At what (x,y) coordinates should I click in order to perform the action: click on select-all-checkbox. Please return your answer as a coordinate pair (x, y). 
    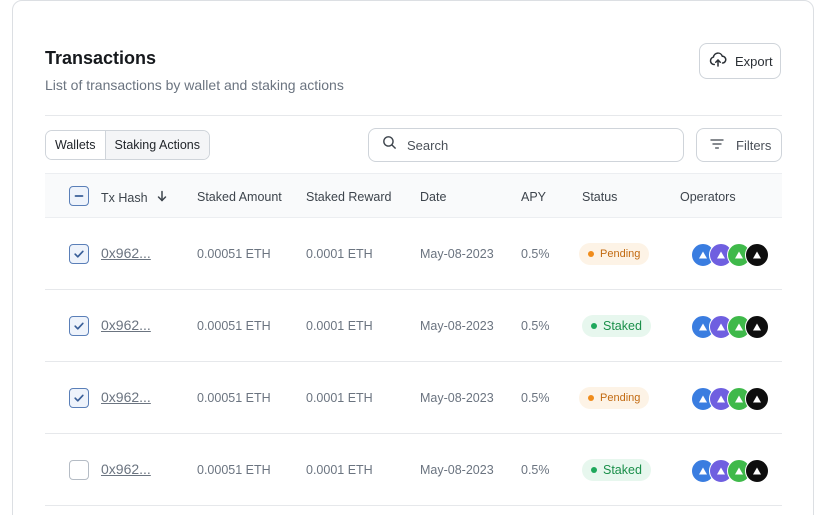
    Looking at the image, I should click on (79, 196).